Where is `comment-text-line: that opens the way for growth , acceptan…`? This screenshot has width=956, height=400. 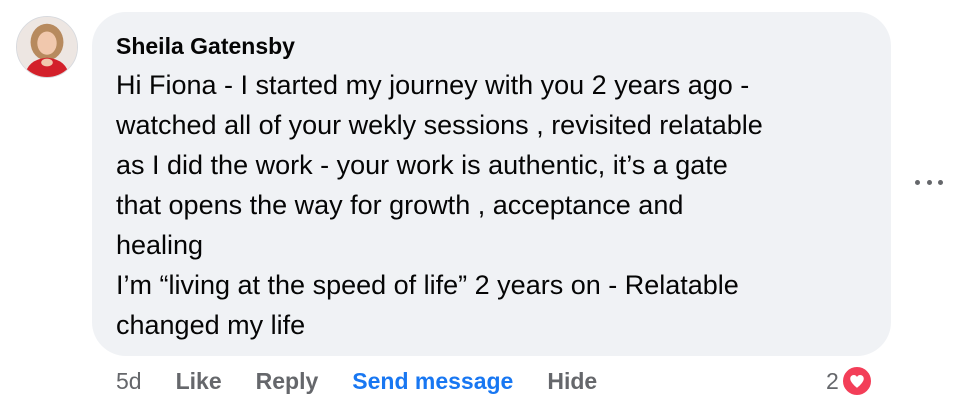 comment-text-line: that opens the way for growth , acceptan… is located at coordinates (400, 205).